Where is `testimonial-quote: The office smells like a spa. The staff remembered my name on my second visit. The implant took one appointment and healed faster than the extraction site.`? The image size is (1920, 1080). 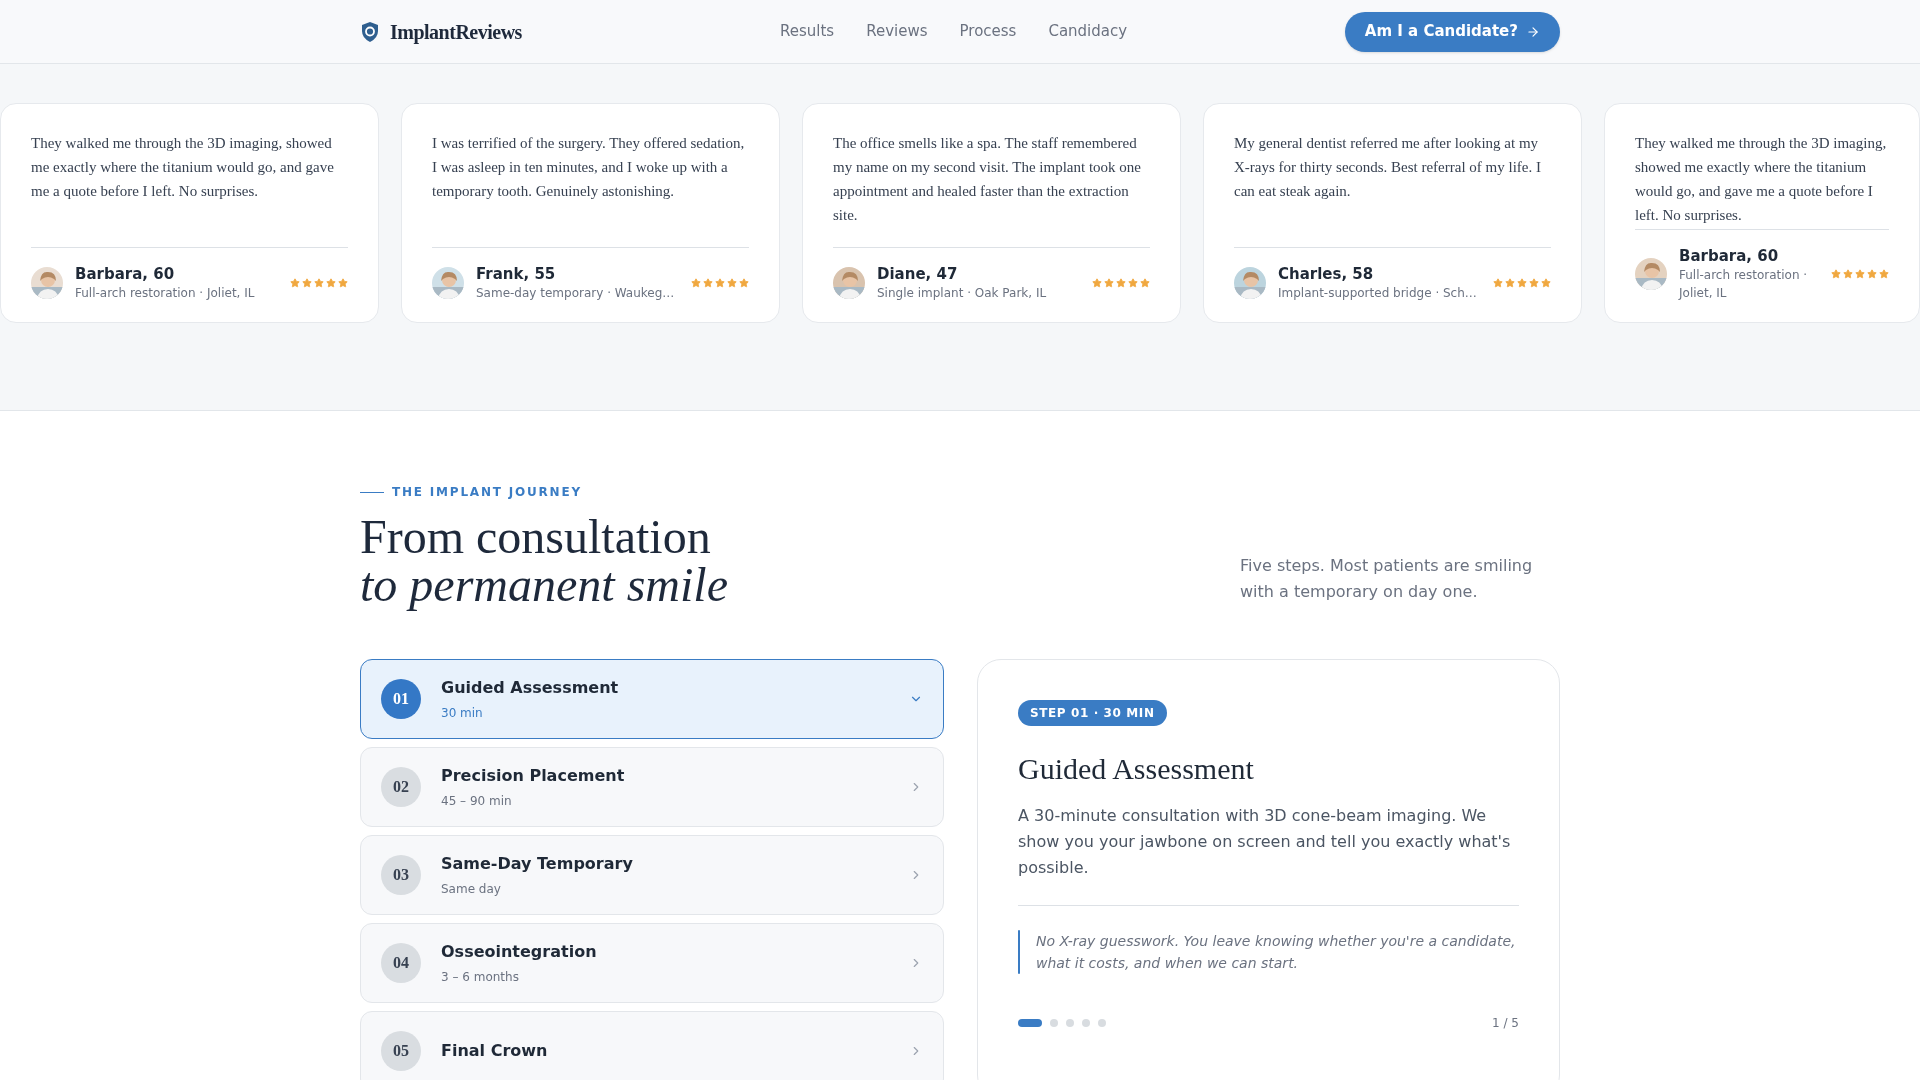 testimonial-quote: The office smells like a spa. The staff remembered my name on my second visit. The implant took one appointment and healed faster than the extraction site. is located at coordinates (987, 179).